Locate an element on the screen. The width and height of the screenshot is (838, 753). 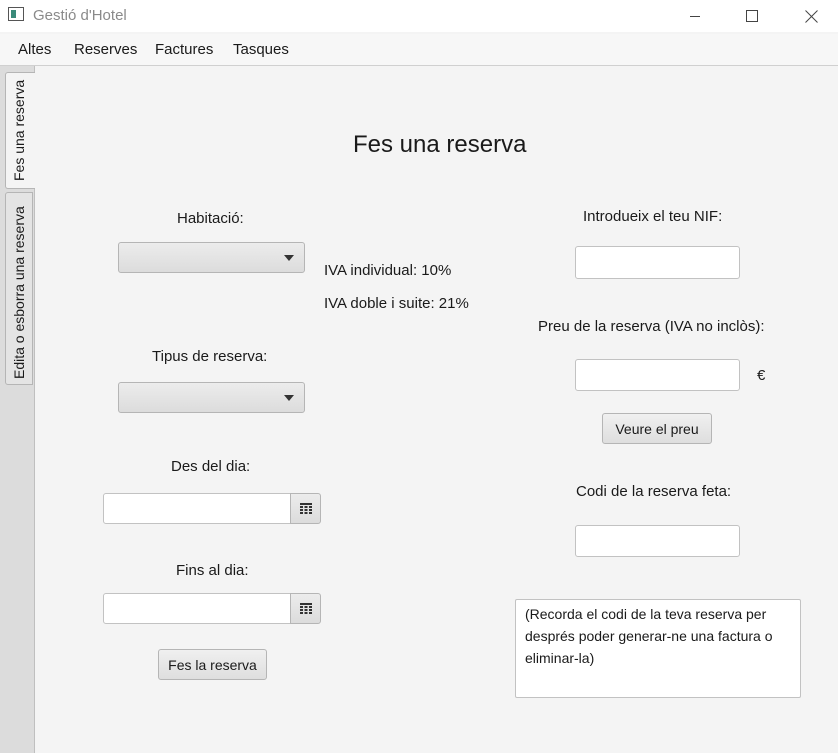
iva-individual-text: IVA individual: 10% is located at coordinates (388, 270).